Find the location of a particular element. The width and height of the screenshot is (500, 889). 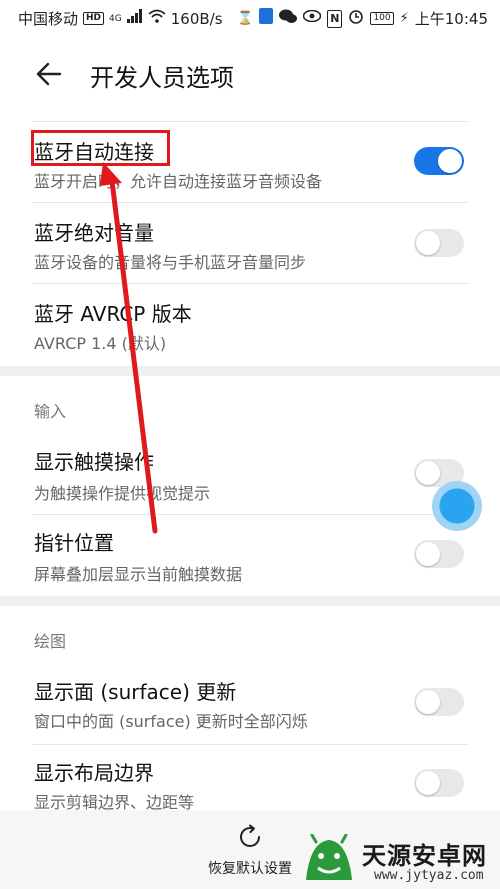

site-watermark: 天源安卓网 www.jytyaz.com is located at coordinates (401, 860).